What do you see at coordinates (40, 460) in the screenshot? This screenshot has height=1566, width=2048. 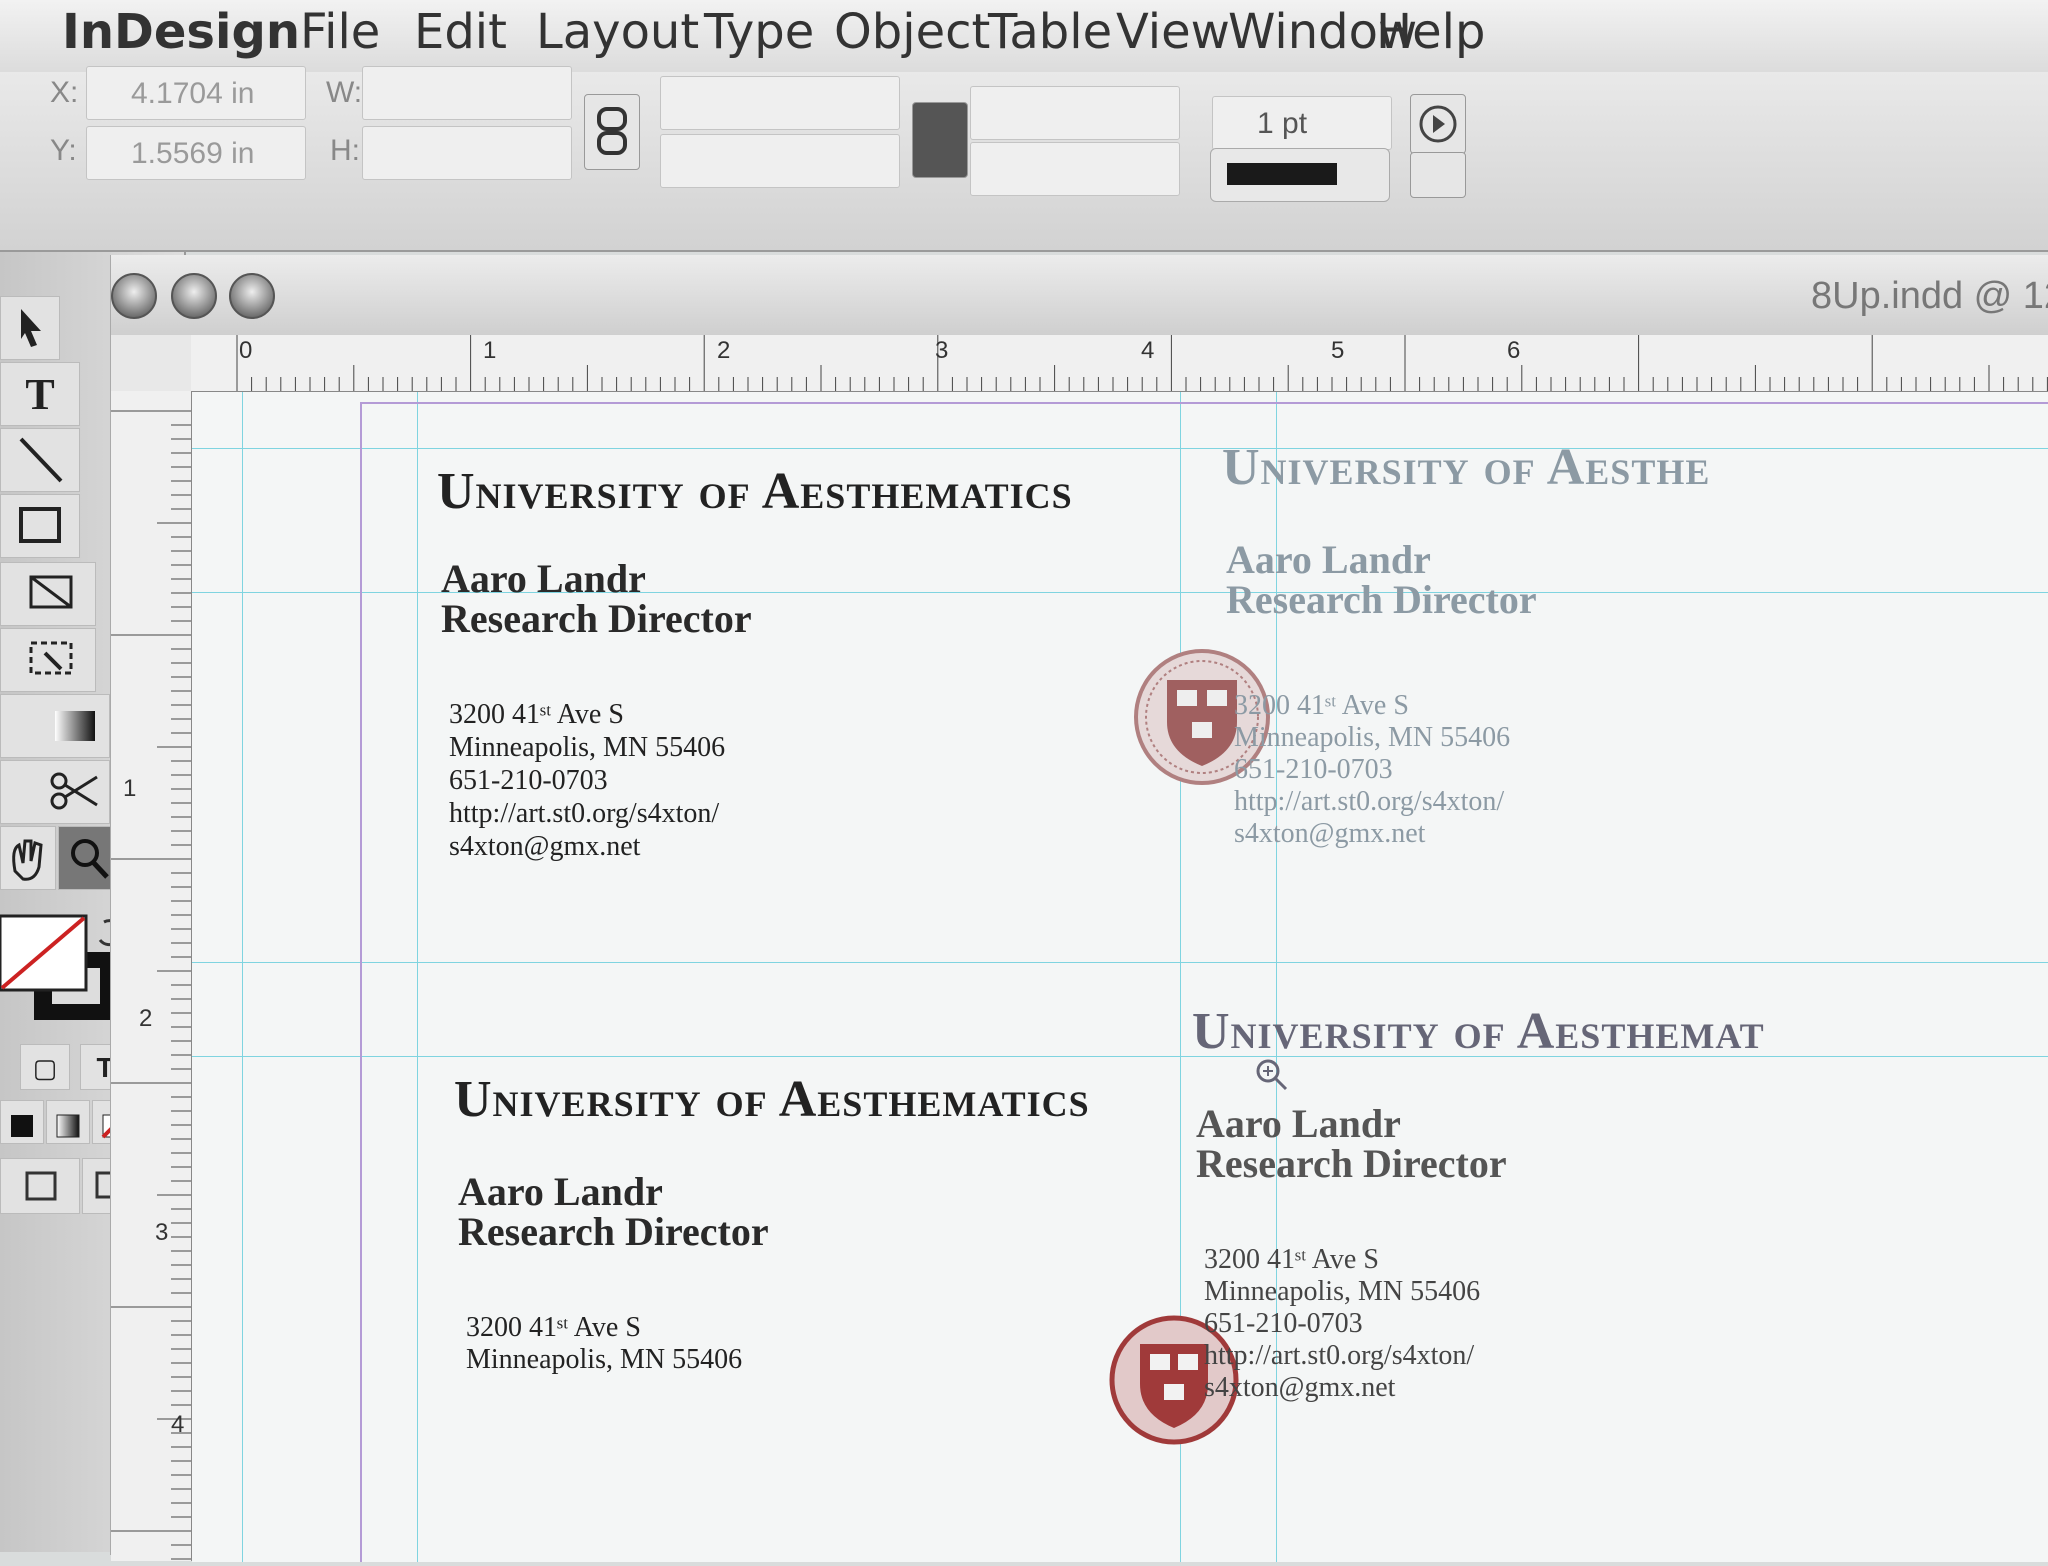 I see `line-tool` at bounding box center [40, 460].